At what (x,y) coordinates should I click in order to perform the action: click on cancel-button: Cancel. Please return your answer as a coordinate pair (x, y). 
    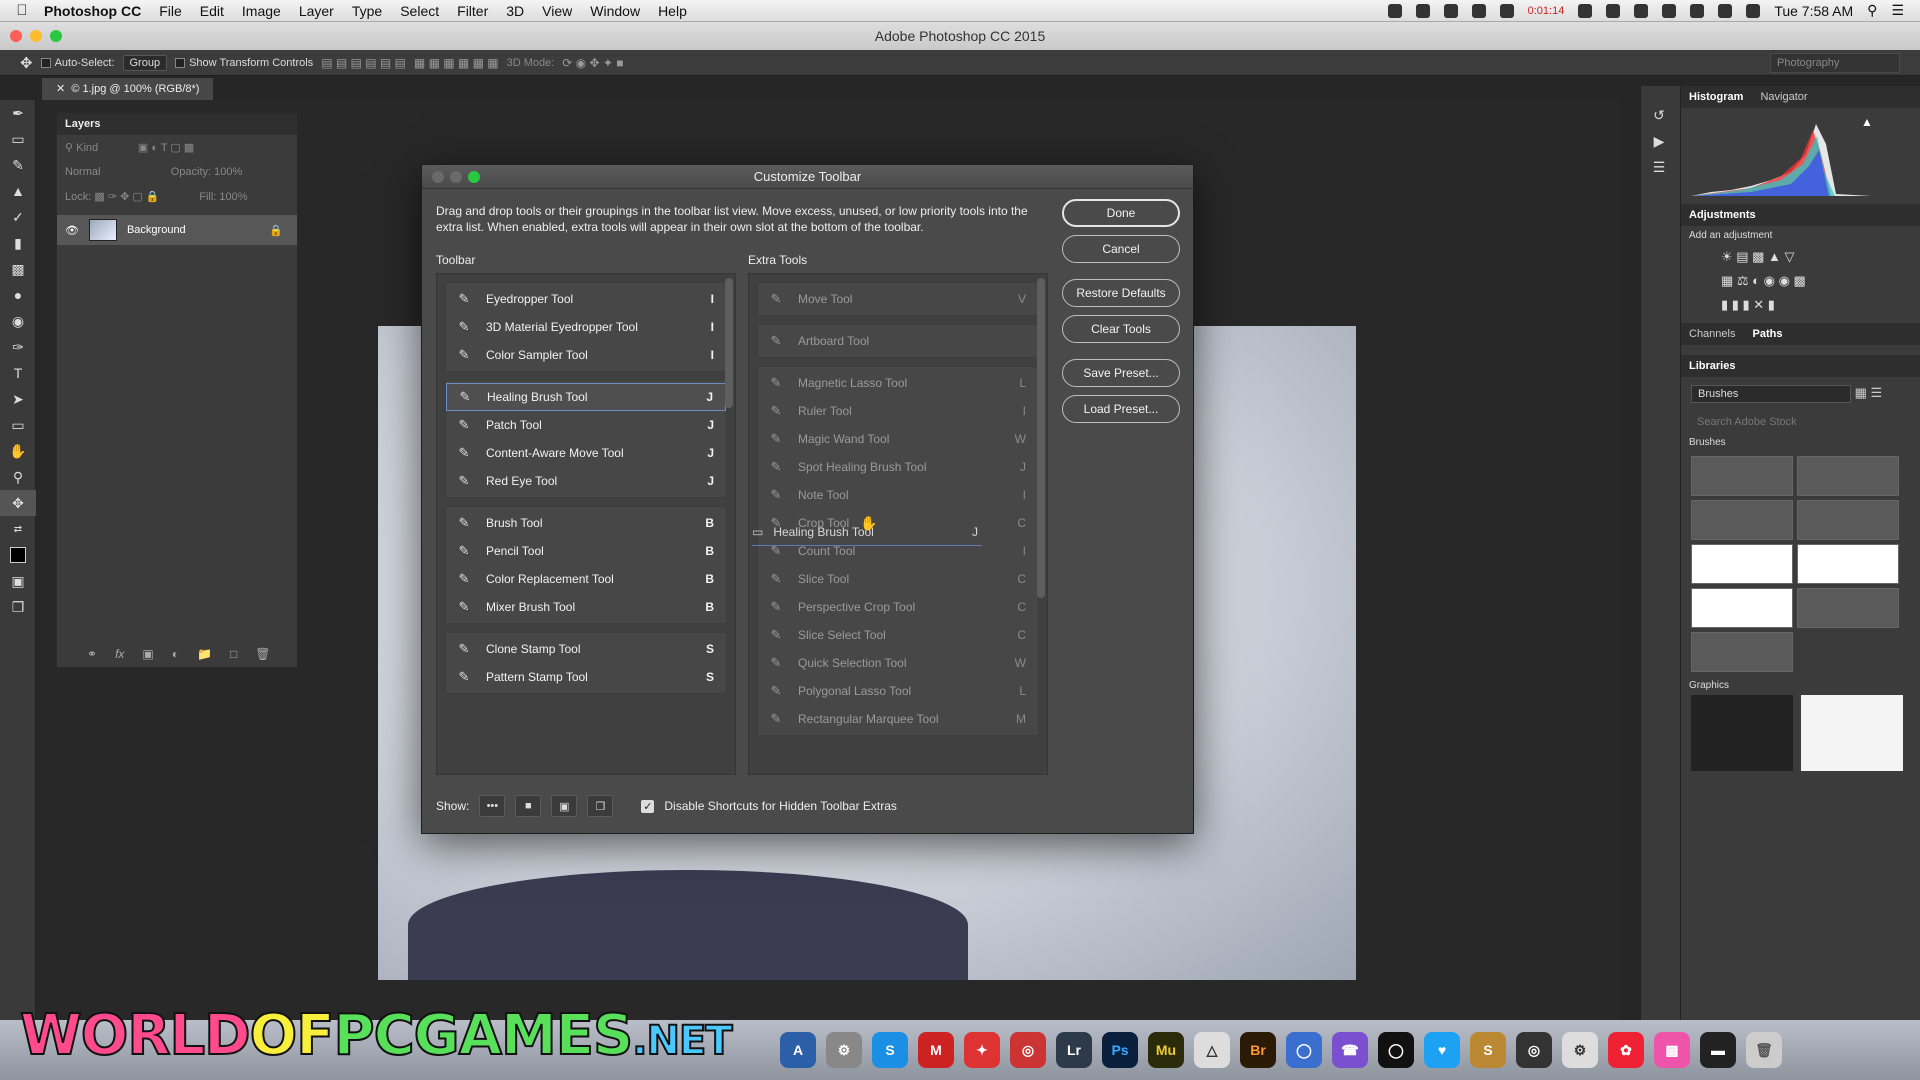
    Looking at the image, I should click on (1121, 249).